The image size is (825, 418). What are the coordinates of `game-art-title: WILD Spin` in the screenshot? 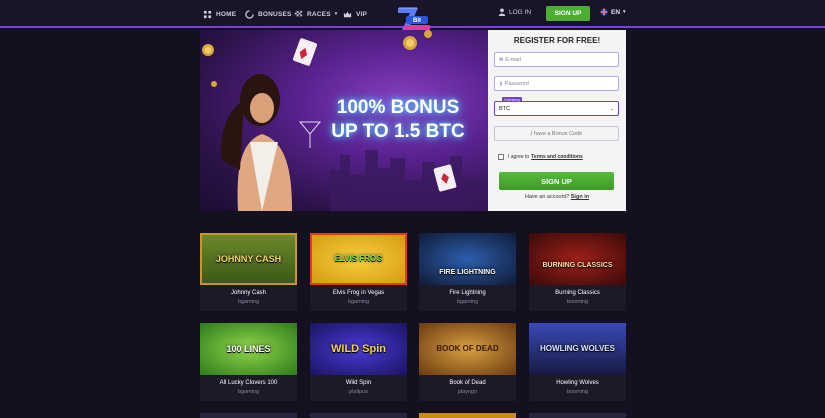 It's located at (358, 348).